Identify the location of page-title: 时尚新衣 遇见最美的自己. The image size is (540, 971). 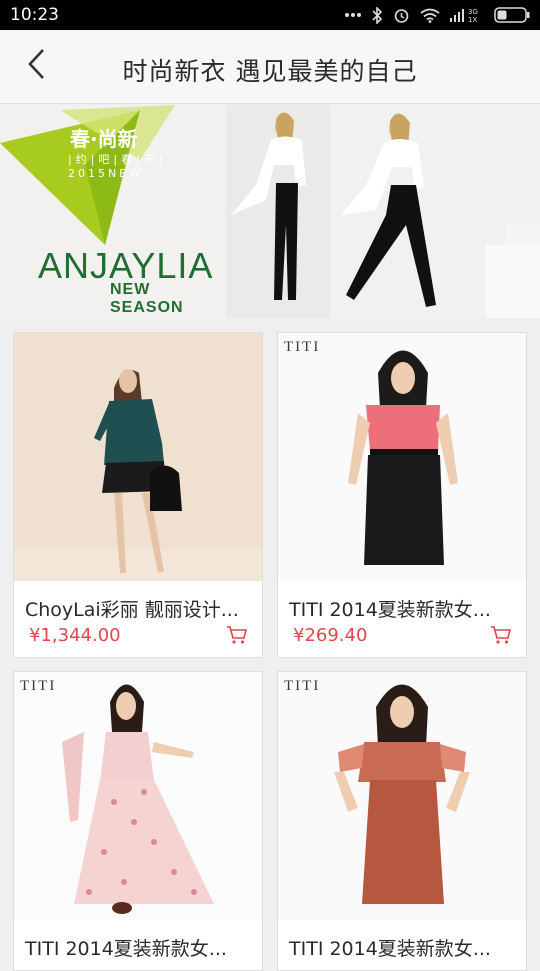
(270, 71).